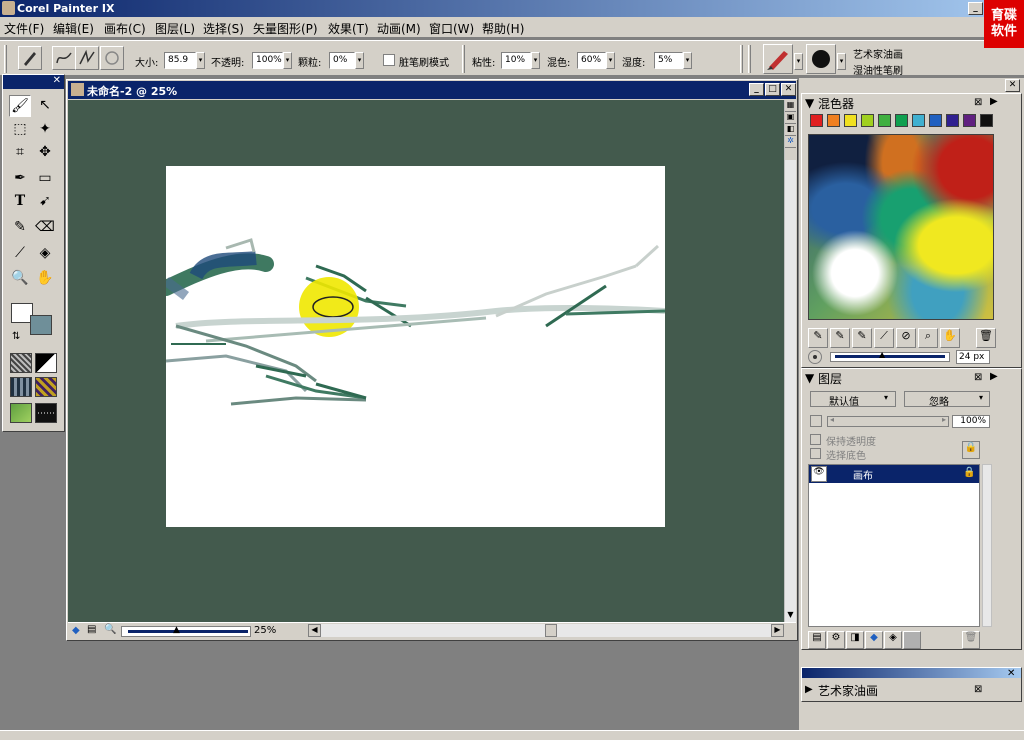 This screenshot has width=1024, height=740. Describe the element at coordinates (21, 363) in the screenshot. I see `paper-selector-icon` at that location.